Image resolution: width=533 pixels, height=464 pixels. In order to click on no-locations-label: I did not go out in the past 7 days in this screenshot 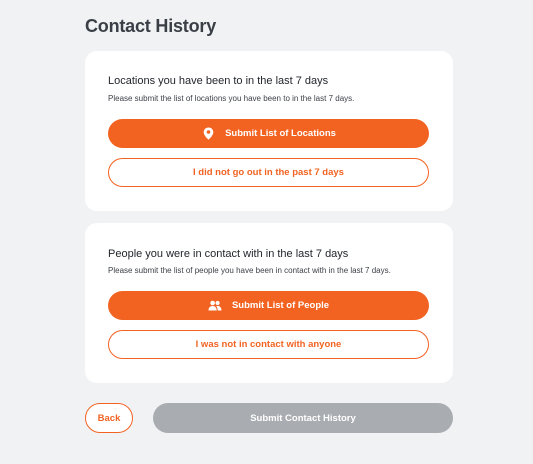, I will do `click(268, 172)`.